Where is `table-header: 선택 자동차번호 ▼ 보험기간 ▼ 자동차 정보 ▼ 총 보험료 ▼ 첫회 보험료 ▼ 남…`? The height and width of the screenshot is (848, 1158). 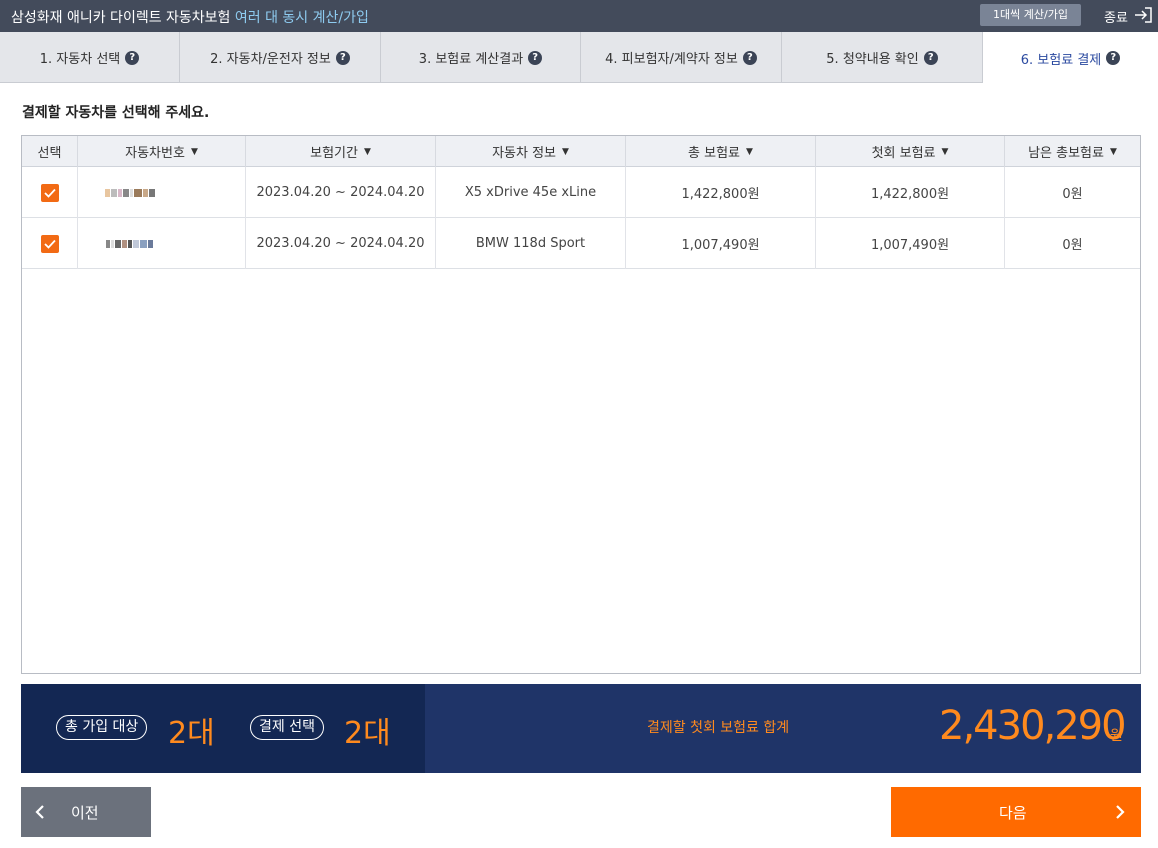 table-header: 선택 자동차번호 ▼ 보험기간 ▼ 자동차 정보 ▼ 총 보험료 ▼ 첫회 보험료 ▼ 남… is located at coordinates (581, 151).